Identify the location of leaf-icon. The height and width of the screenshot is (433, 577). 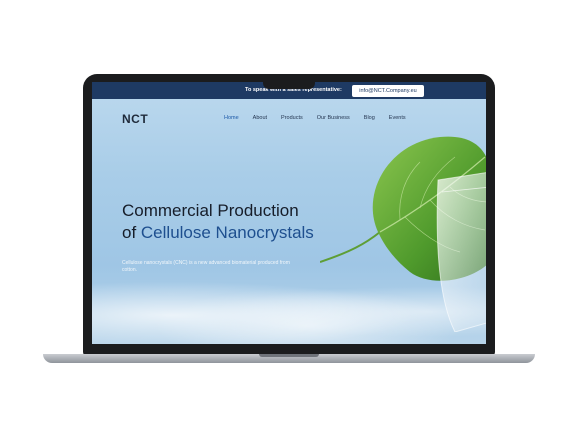
(402, 234).